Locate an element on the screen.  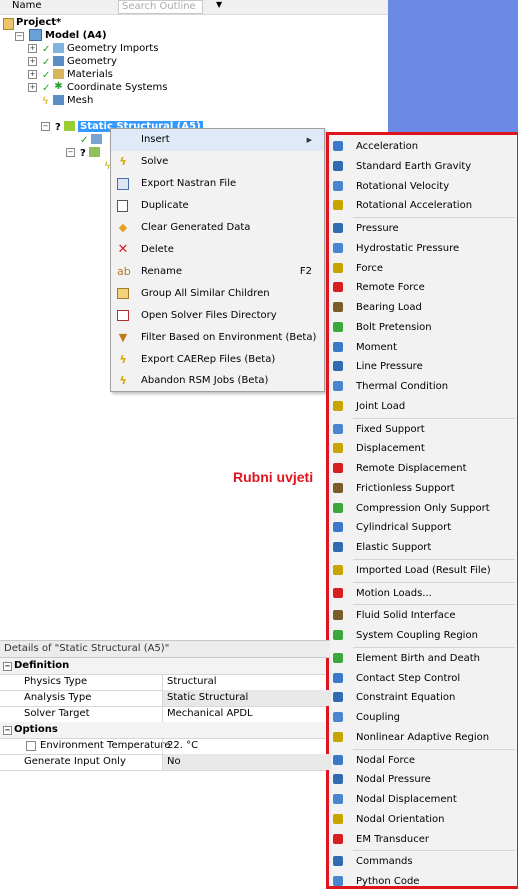
group-label: Options is located at coordinates (36, 729).